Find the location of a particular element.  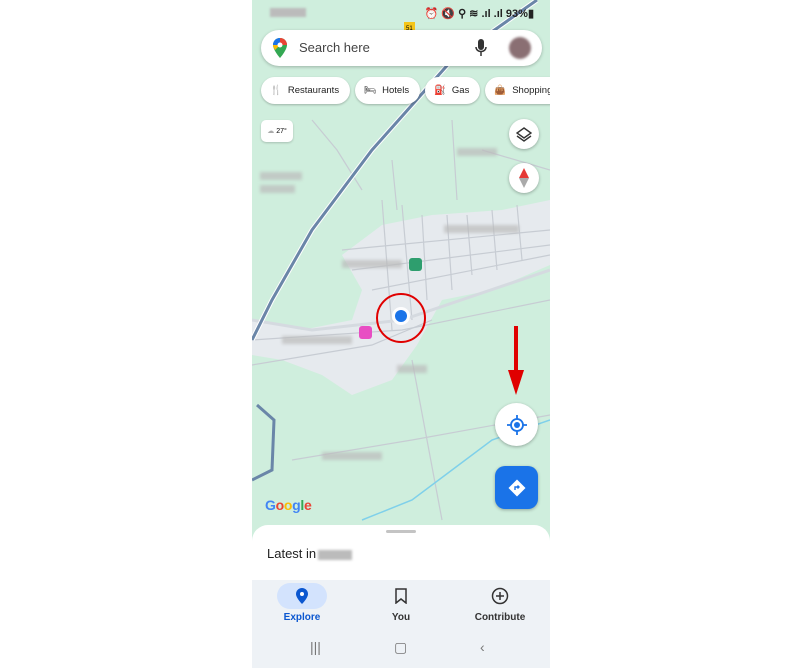

compass-button is located at coordinates (524, 178).